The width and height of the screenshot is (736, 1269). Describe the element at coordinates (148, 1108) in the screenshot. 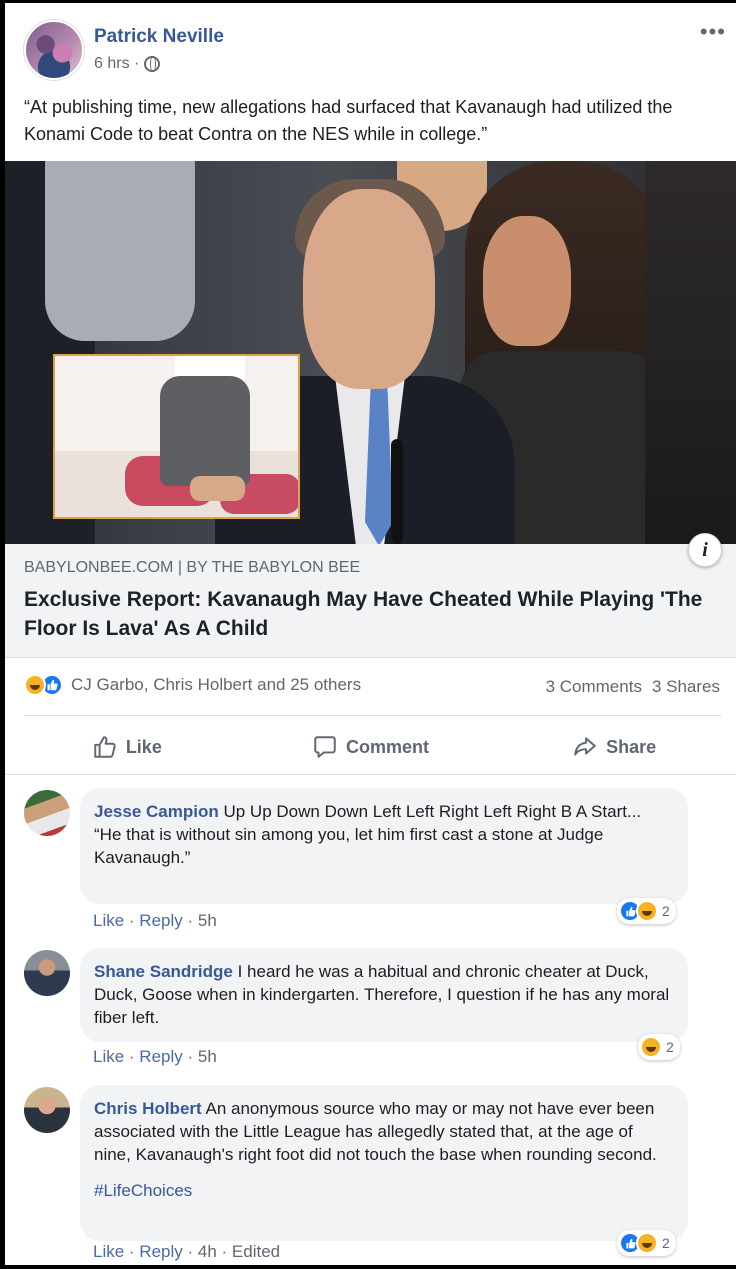

I see `comment-author: Chris Holbert` at that location.